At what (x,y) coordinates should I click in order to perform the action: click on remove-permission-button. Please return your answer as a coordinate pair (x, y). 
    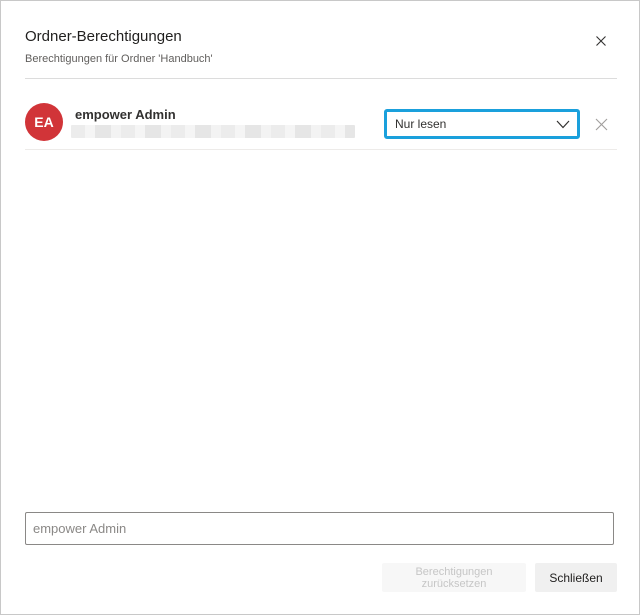
    Looking at the image, I should click on (601, 124).